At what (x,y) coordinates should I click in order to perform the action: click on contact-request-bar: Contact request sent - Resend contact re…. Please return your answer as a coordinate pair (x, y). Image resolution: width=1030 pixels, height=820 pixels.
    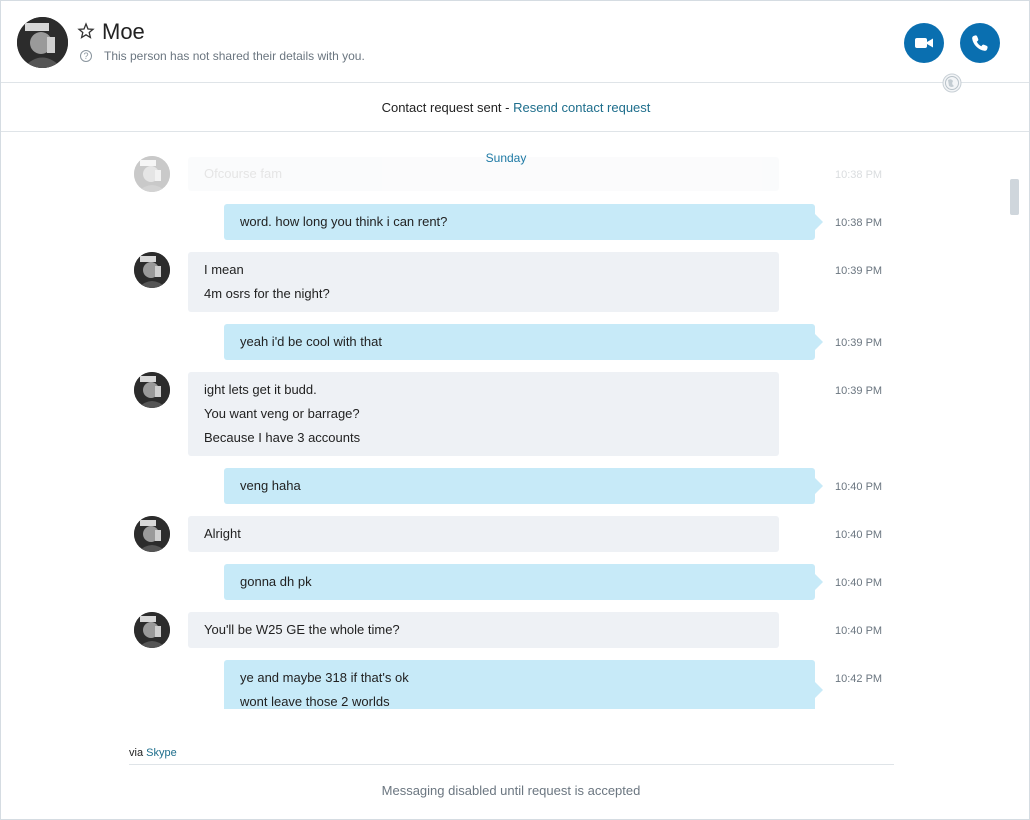
    Looking at the image, I should click on (515, 108).